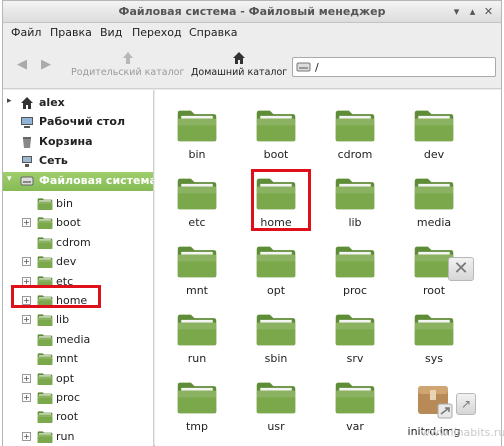  What do you see at coordinates (63, 320) in the screenshot?
I see `sidebar-tree-label: lib` at bounding box center [63, 320].